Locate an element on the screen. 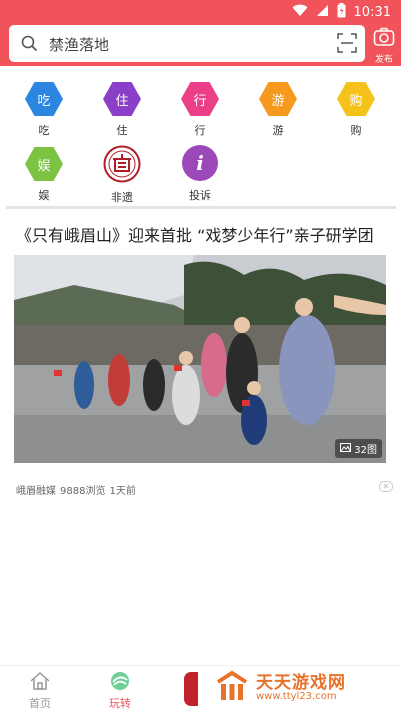 This screenshot has height=712, width=401. watermark-title: 天天游戏网 is located at coordinates (301, 683).